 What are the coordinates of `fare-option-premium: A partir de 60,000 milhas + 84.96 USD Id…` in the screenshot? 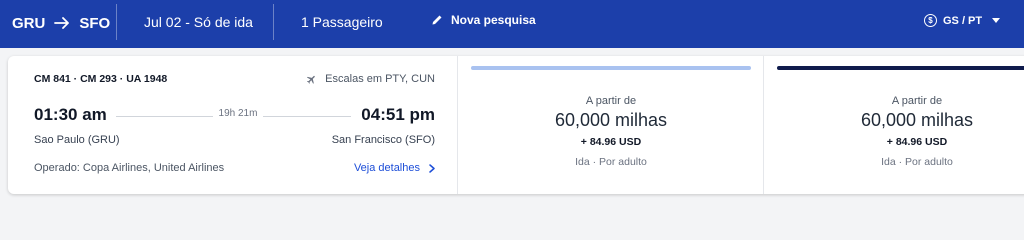 It's located at (894, 125).